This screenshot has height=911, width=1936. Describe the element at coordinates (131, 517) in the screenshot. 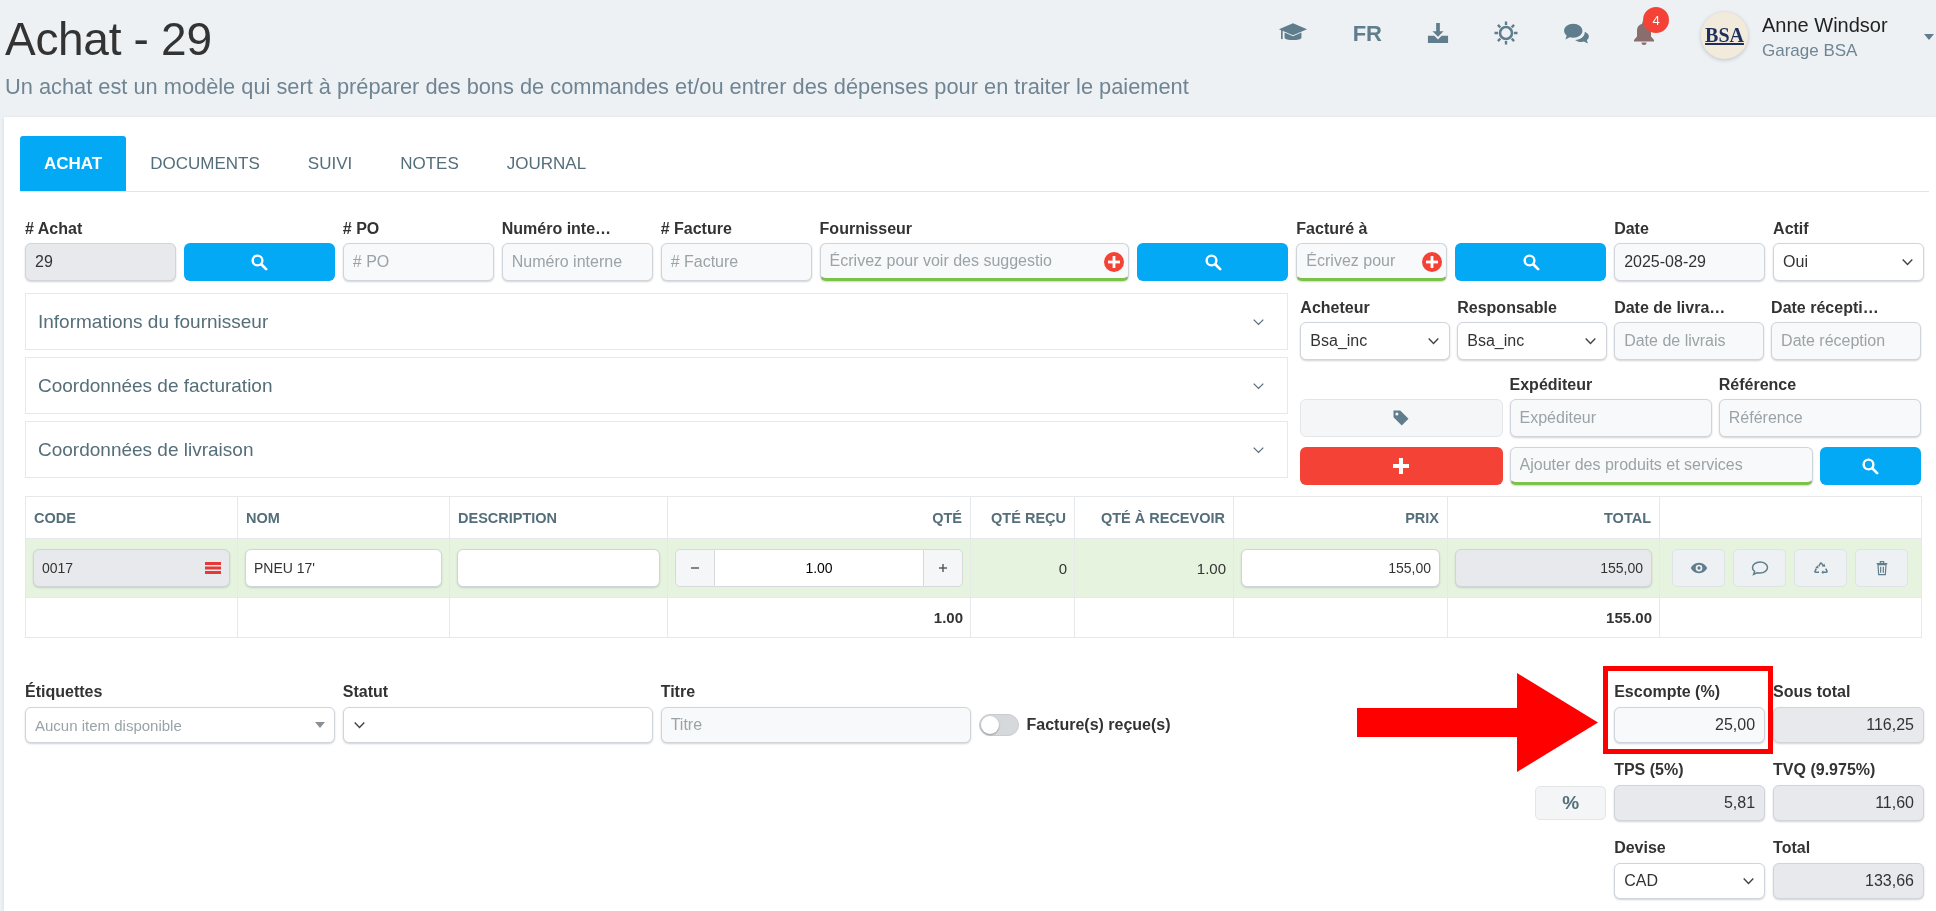

I see `column-header: CODE` at that location.